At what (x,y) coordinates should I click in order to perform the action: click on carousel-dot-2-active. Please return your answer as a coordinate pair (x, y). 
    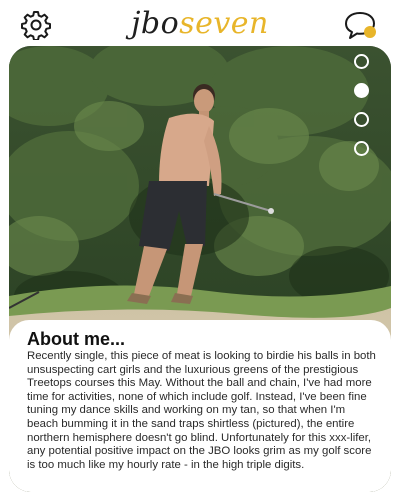
    Looking at the image, I should click on (361, 90).